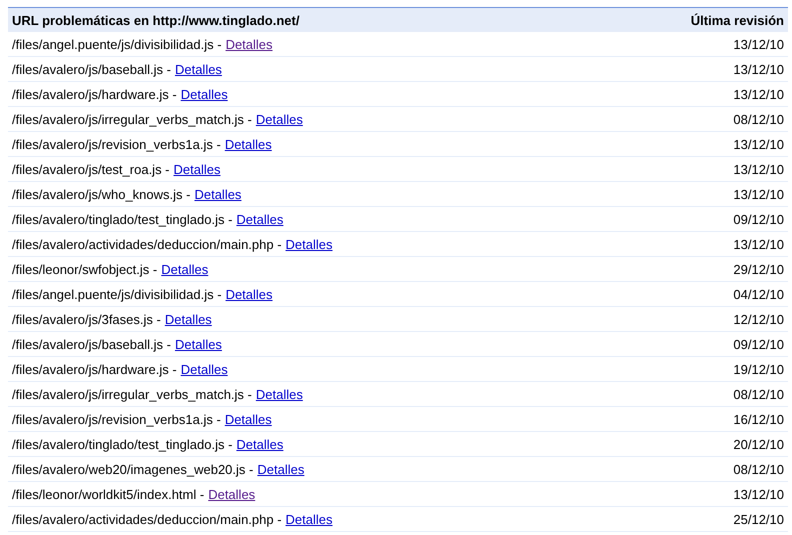  I want to click on column-header: URL problemáticas en http://www.tinglado.net/, so click(156, 20).